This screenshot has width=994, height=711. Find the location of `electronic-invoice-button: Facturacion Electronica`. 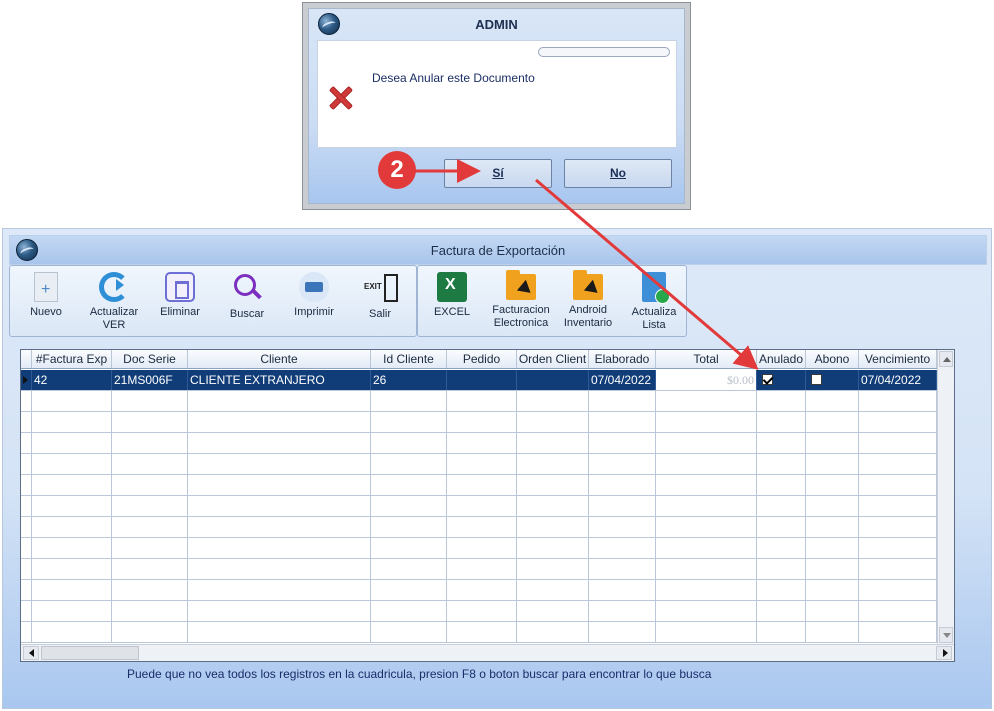

electronic-invoice-button: Facturacion Electronica is located at coordinates (521, 302).